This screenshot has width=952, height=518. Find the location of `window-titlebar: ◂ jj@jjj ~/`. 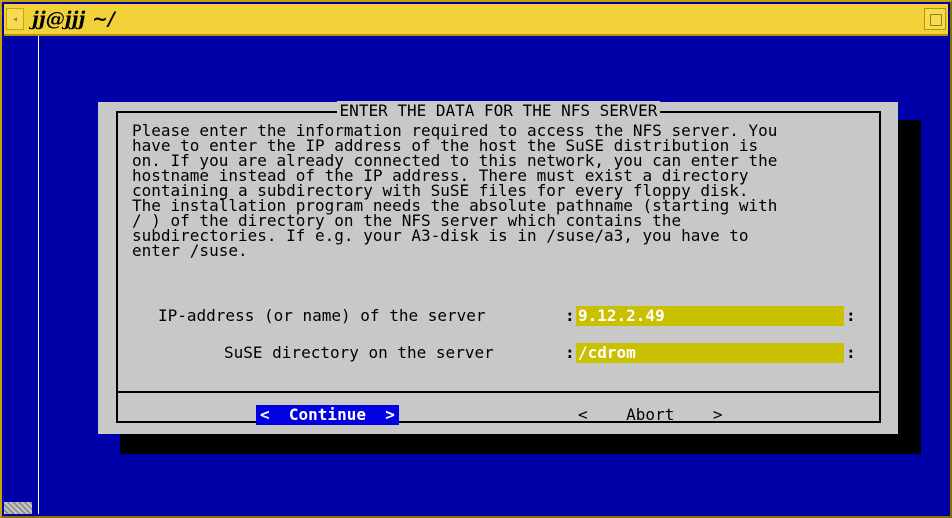

window-titlebar: ◂ jj@jjj ~/ is located at coordinates (476, 20).